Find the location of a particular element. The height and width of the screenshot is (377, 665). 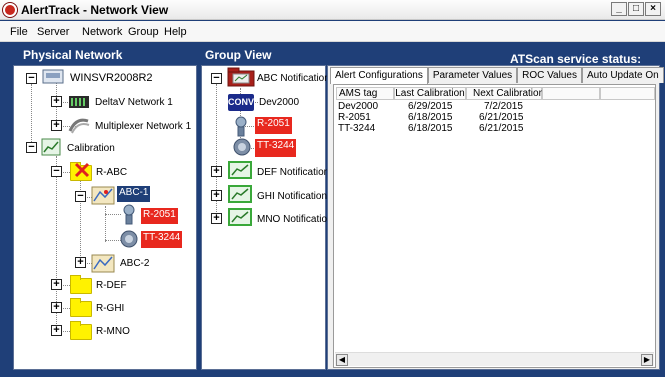

menu-bar: File Server Network Group Help is located at coordinates (332, 31).